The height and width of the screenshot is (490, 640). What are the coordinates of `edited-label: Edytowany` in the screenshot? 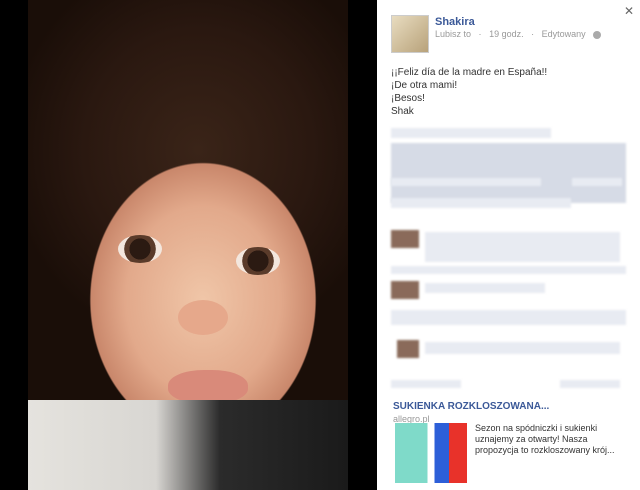 It's located at (564, 34).